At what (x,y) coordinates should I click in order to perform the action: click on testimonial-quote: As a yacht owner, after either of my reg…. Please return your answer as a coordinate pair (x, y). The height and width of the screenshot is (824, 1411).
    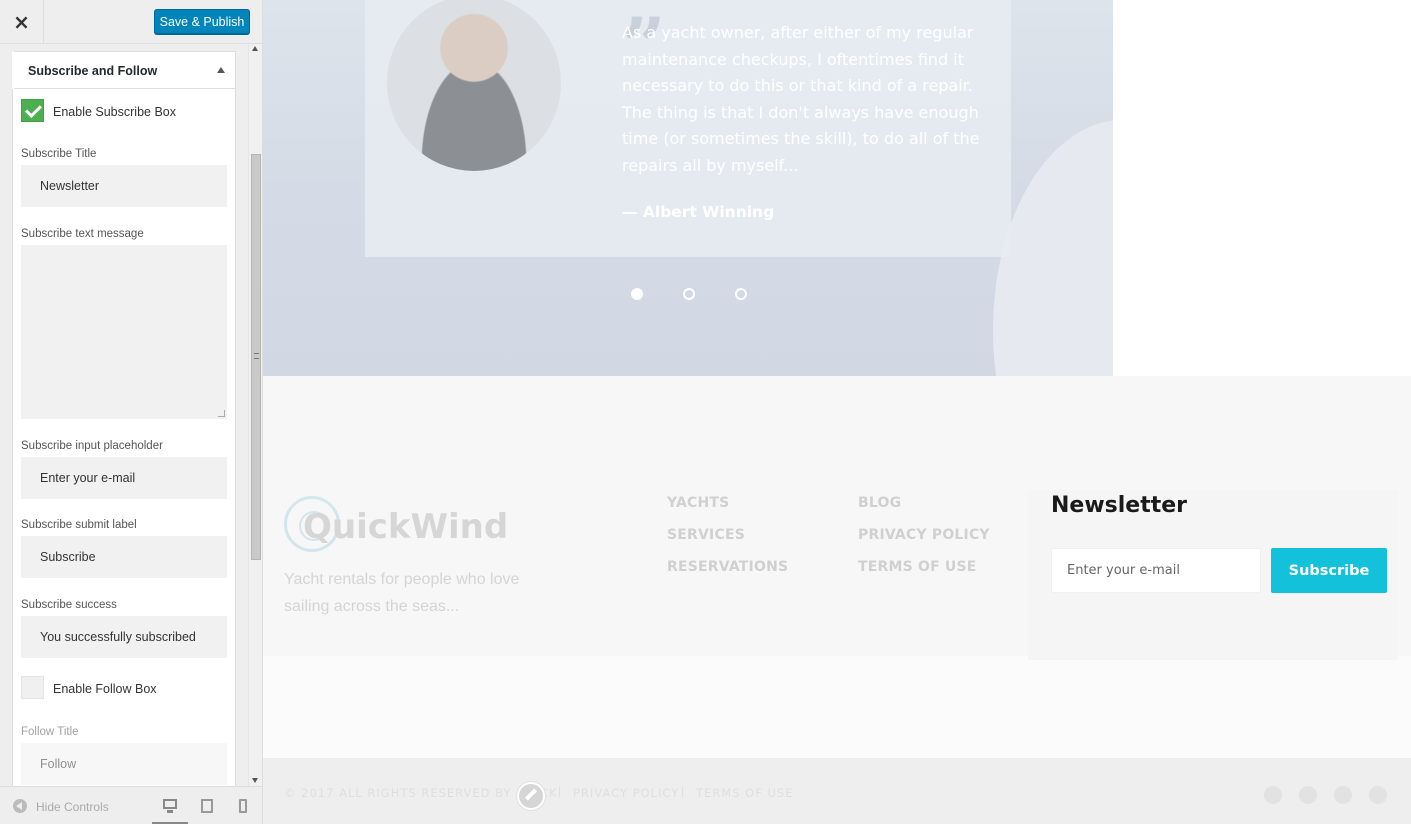
    Looking at the image, I should click on (801, 99).